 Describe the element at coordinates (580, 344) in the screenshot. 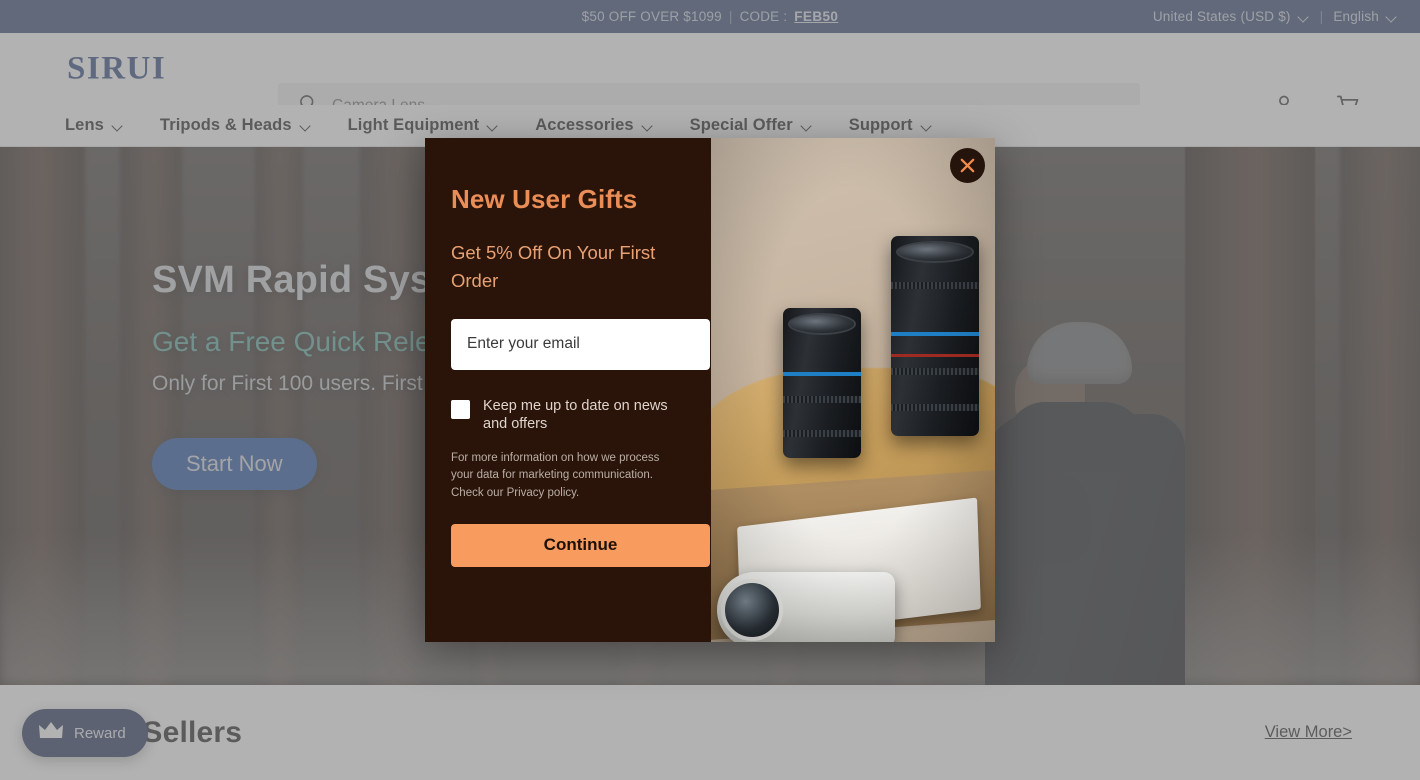

I see `email-input` at that location.